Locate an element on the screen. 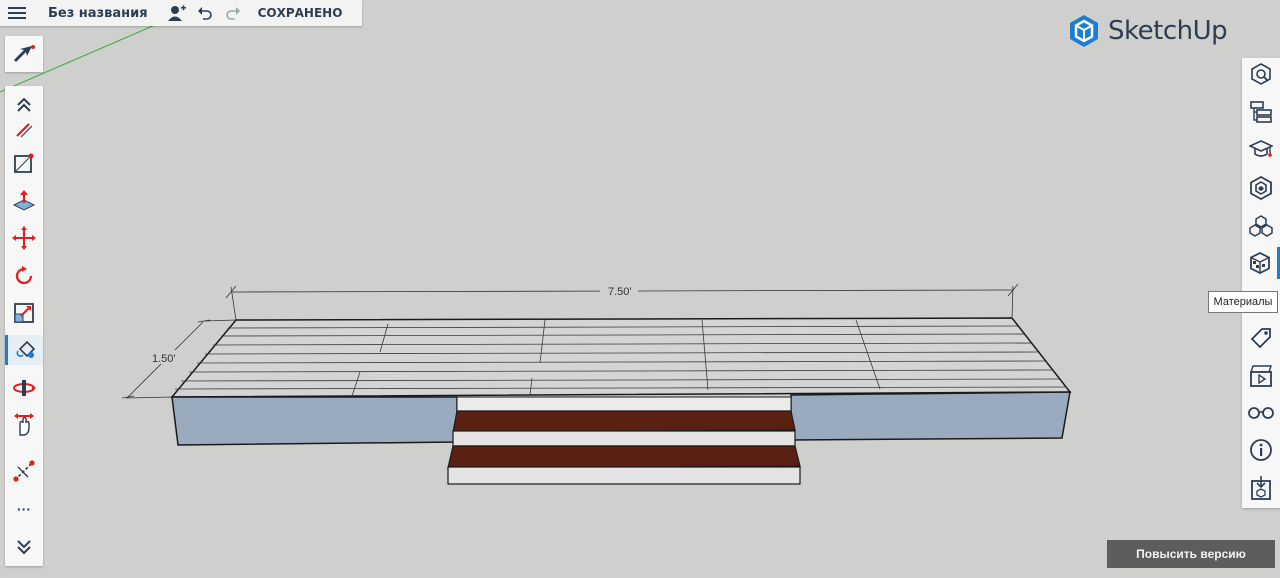 This screenshot has width=1280, height=578. sketchup-logo-icon is located at coordinates (1084, 31).